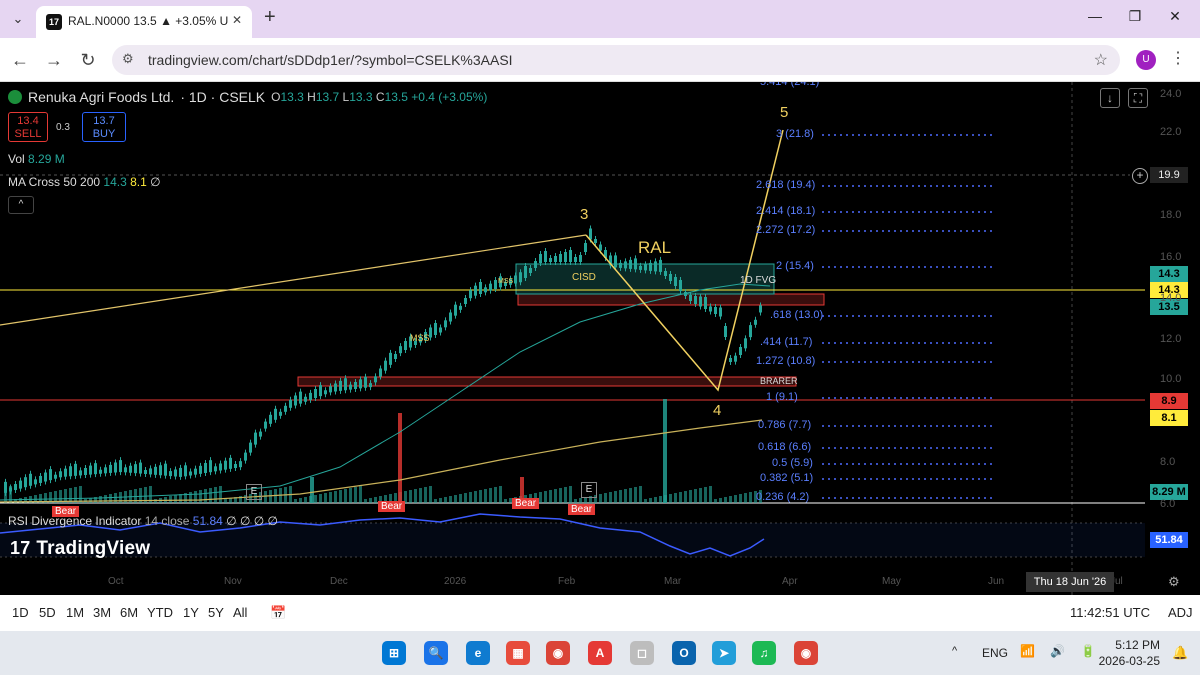  I want to click on app-white-icon: ◻, so click(642, 653).